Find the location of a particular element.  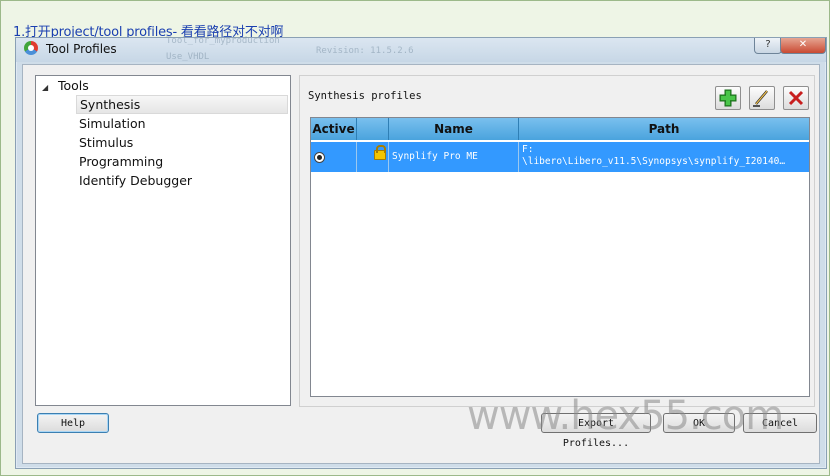

tree-item-stimulus: Stimulus is located at coordinates (182, 142).